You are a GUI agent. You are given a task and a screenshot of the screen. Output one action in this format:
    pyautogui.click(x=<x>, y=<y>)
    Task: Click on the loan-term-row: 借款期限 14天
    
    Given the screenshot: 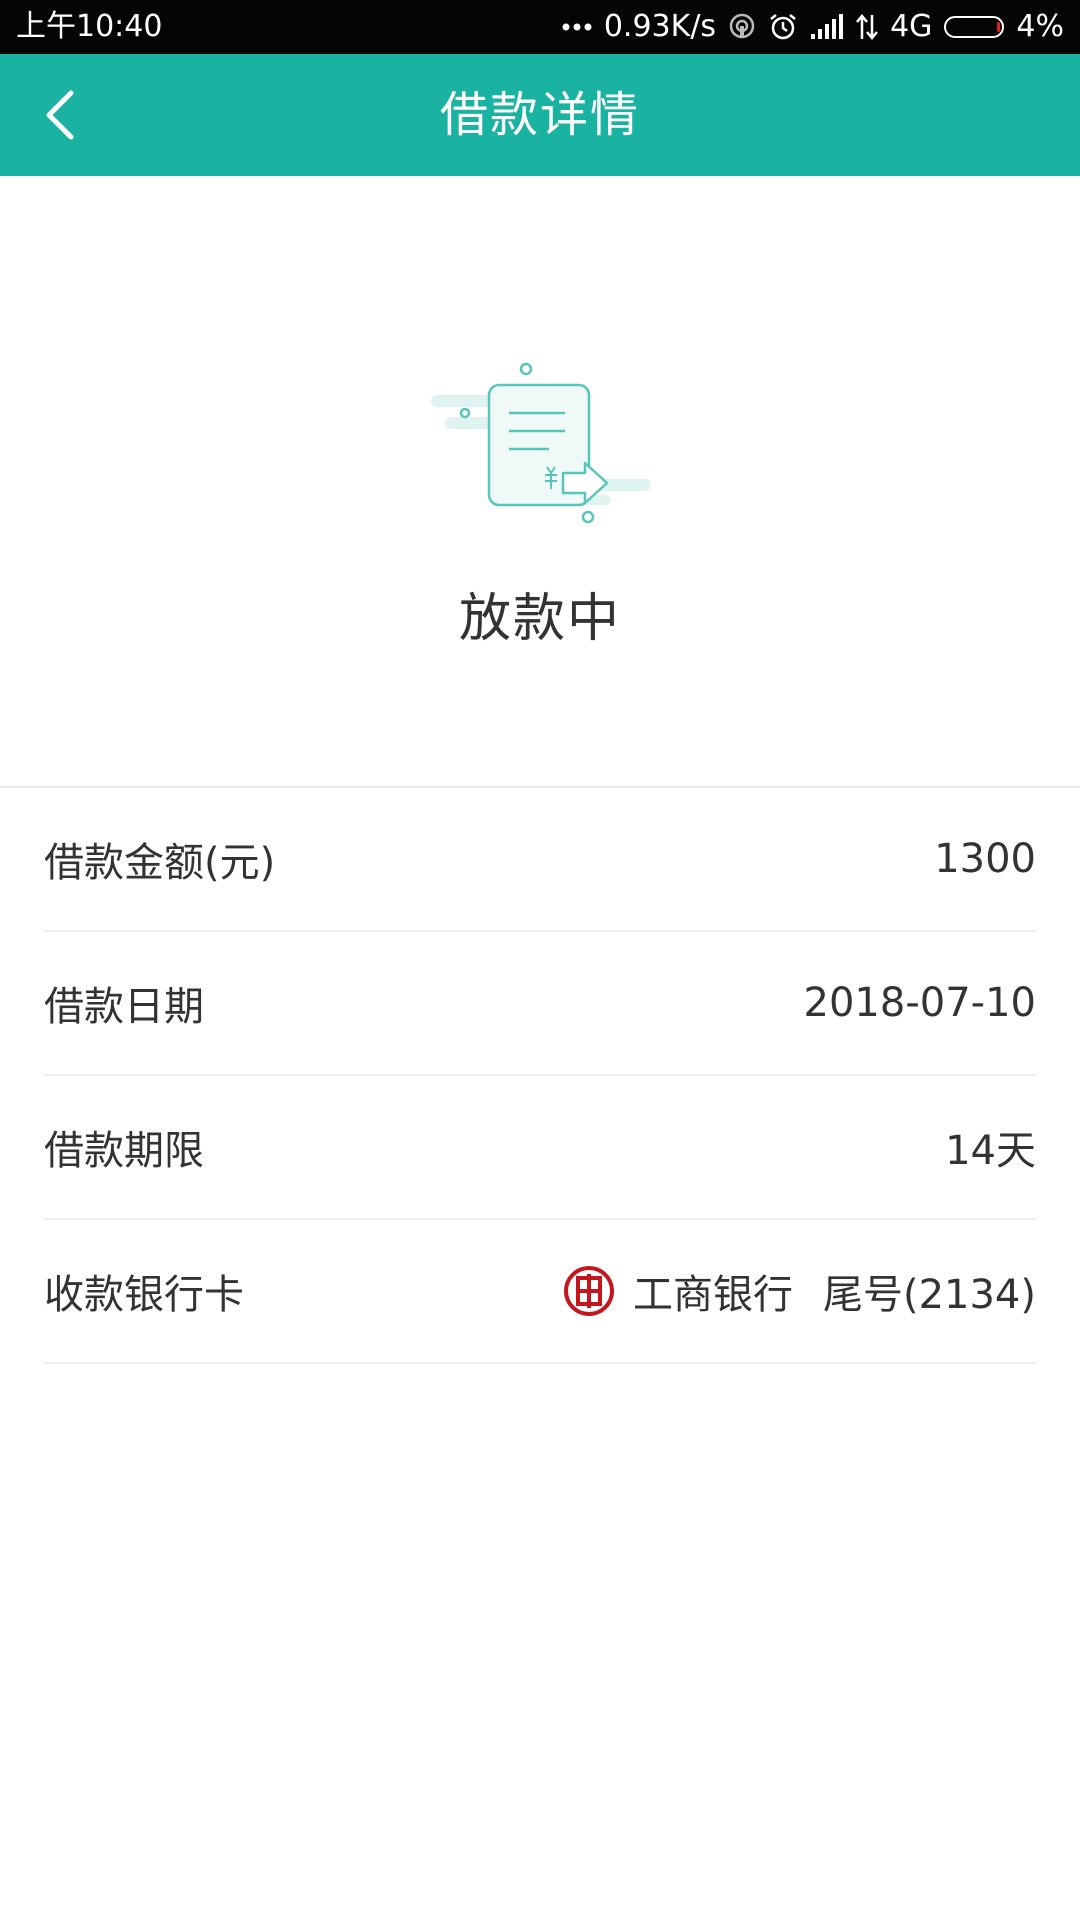 What is the action you would take?
    pyautogui.click(x=540, y=1148)
    